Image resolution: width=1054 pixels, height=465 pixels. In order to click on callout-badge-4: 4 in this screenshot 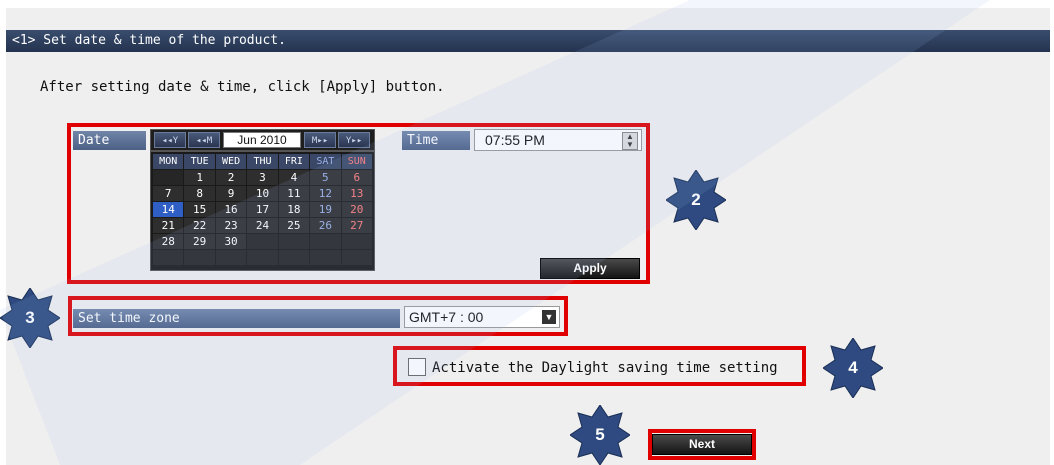, I will do `click(853, 368)`.